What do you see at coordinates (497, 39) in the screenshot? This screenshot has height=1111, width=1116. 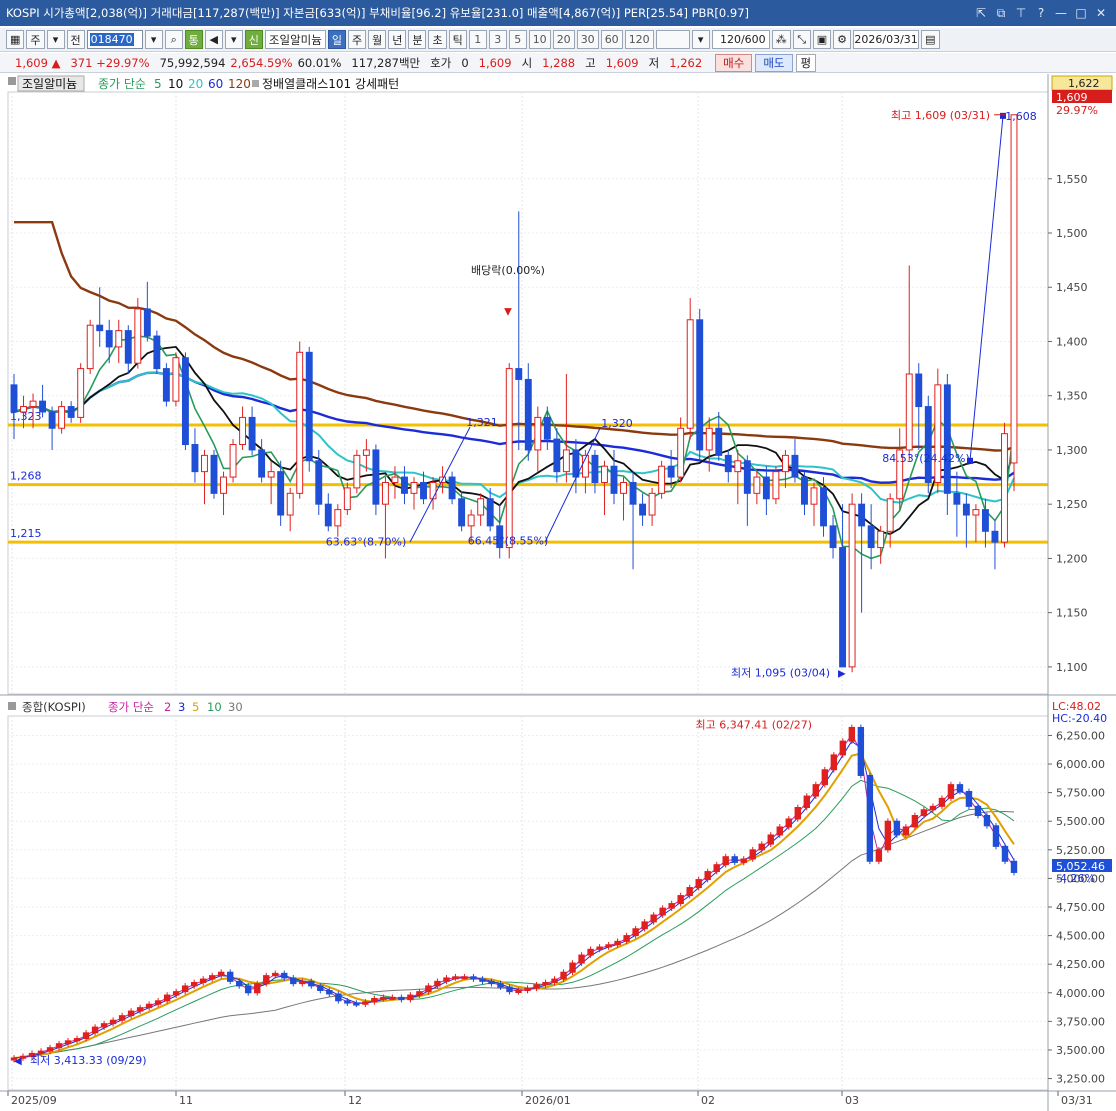 I see `interval-3: 3` at bounding box center [497, 39].